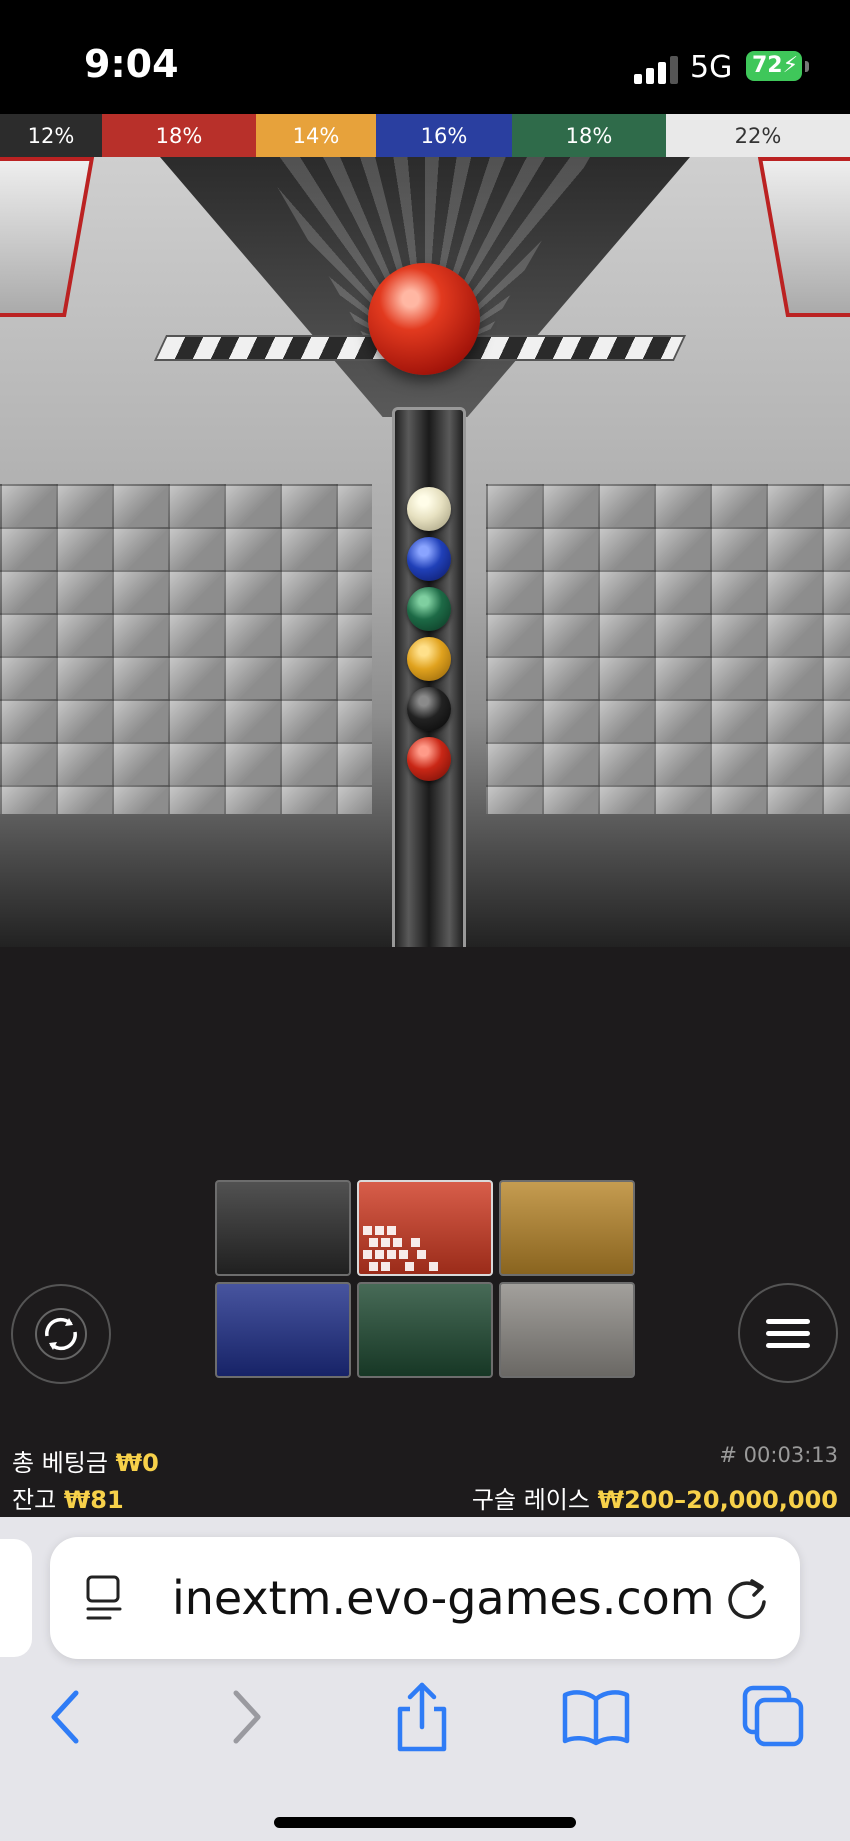  I want to click on tabs-button, so click(774, 1717).